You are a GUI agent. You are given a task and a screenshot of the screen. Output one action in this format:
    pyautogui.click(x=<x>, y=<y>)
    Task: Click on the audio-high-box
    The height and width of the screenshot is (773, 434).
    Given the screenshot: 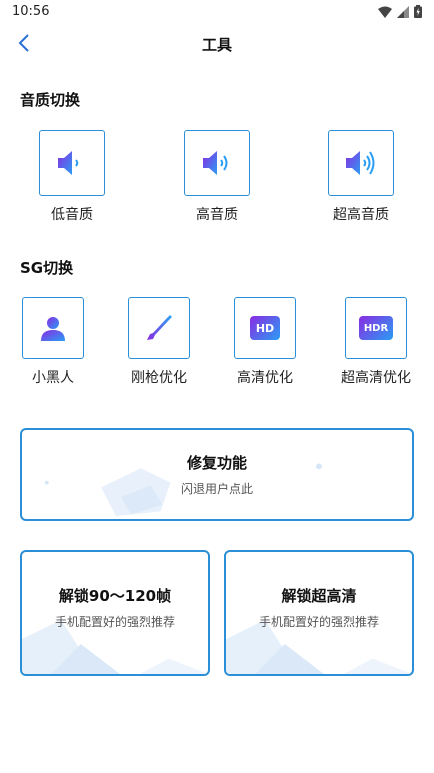 What is the action you would take?
    pyautogui.click(x=217, y=163)
    